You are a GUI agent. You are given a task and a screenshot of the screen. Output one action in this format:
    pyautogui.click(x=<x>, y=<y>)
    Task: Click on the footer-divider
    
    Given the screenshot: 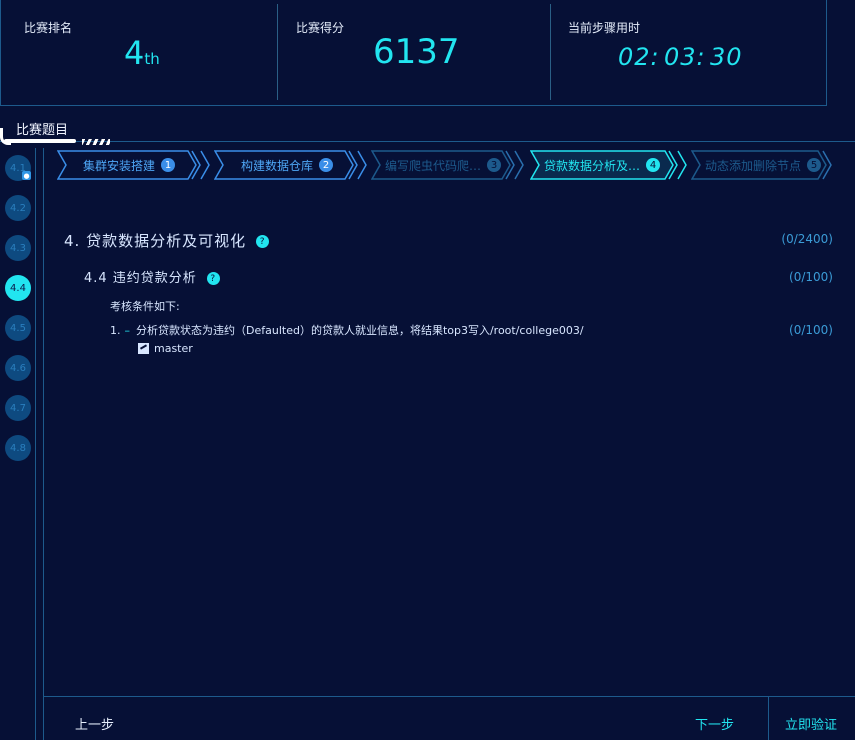 What is the action you would take?
    pyautogui.click(x=449, y=696)
    